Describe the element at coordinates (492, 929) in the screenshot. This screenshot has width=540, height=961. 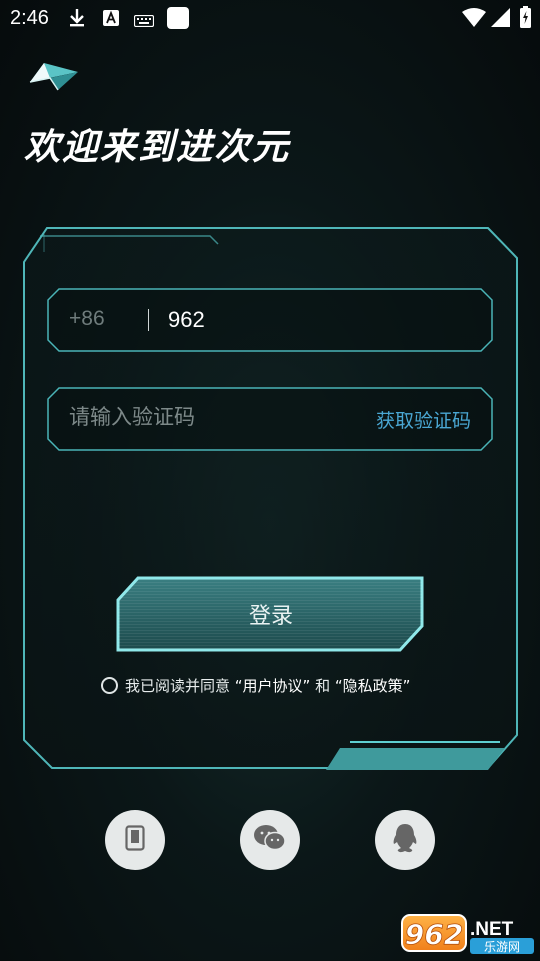
I see `watermark-suffix: .NET` at that location.